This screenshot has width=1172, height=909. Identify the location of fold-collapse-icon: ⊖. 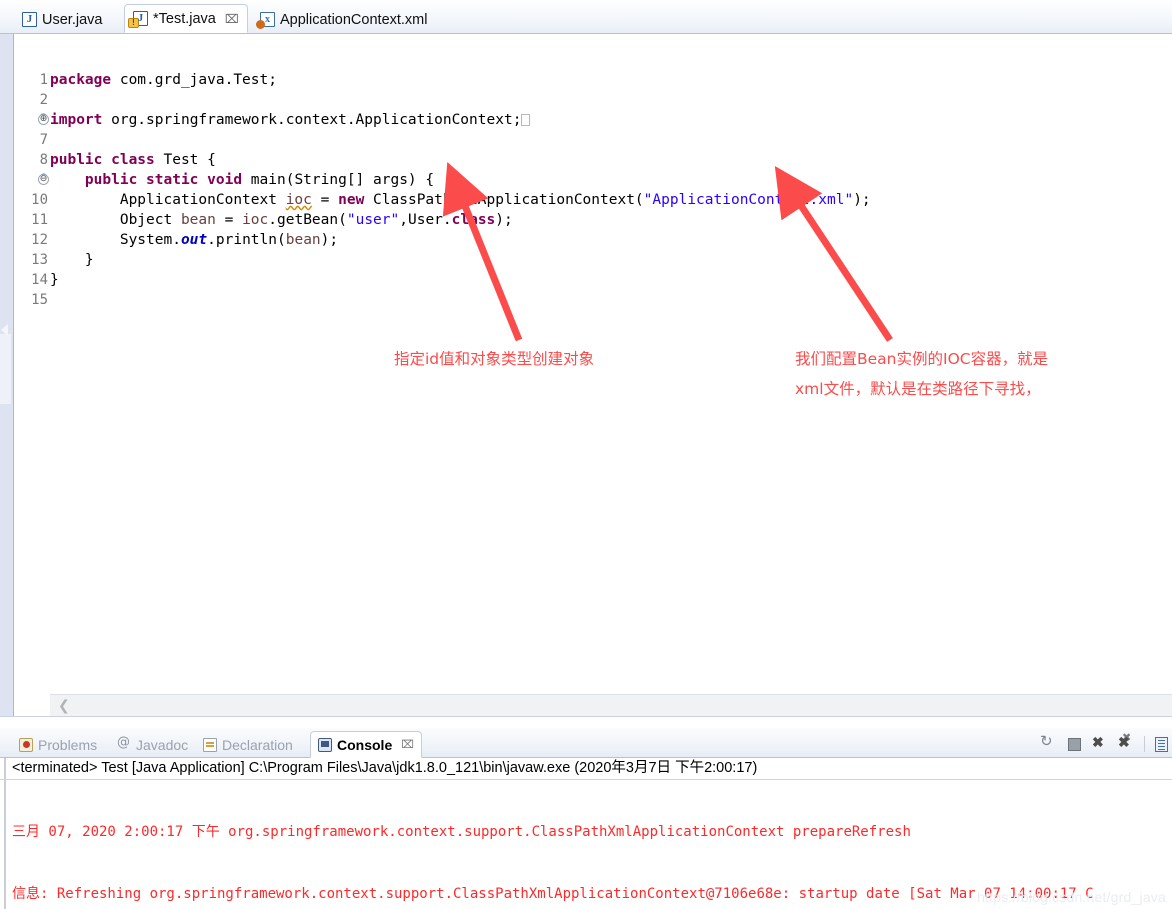
(43, 179).